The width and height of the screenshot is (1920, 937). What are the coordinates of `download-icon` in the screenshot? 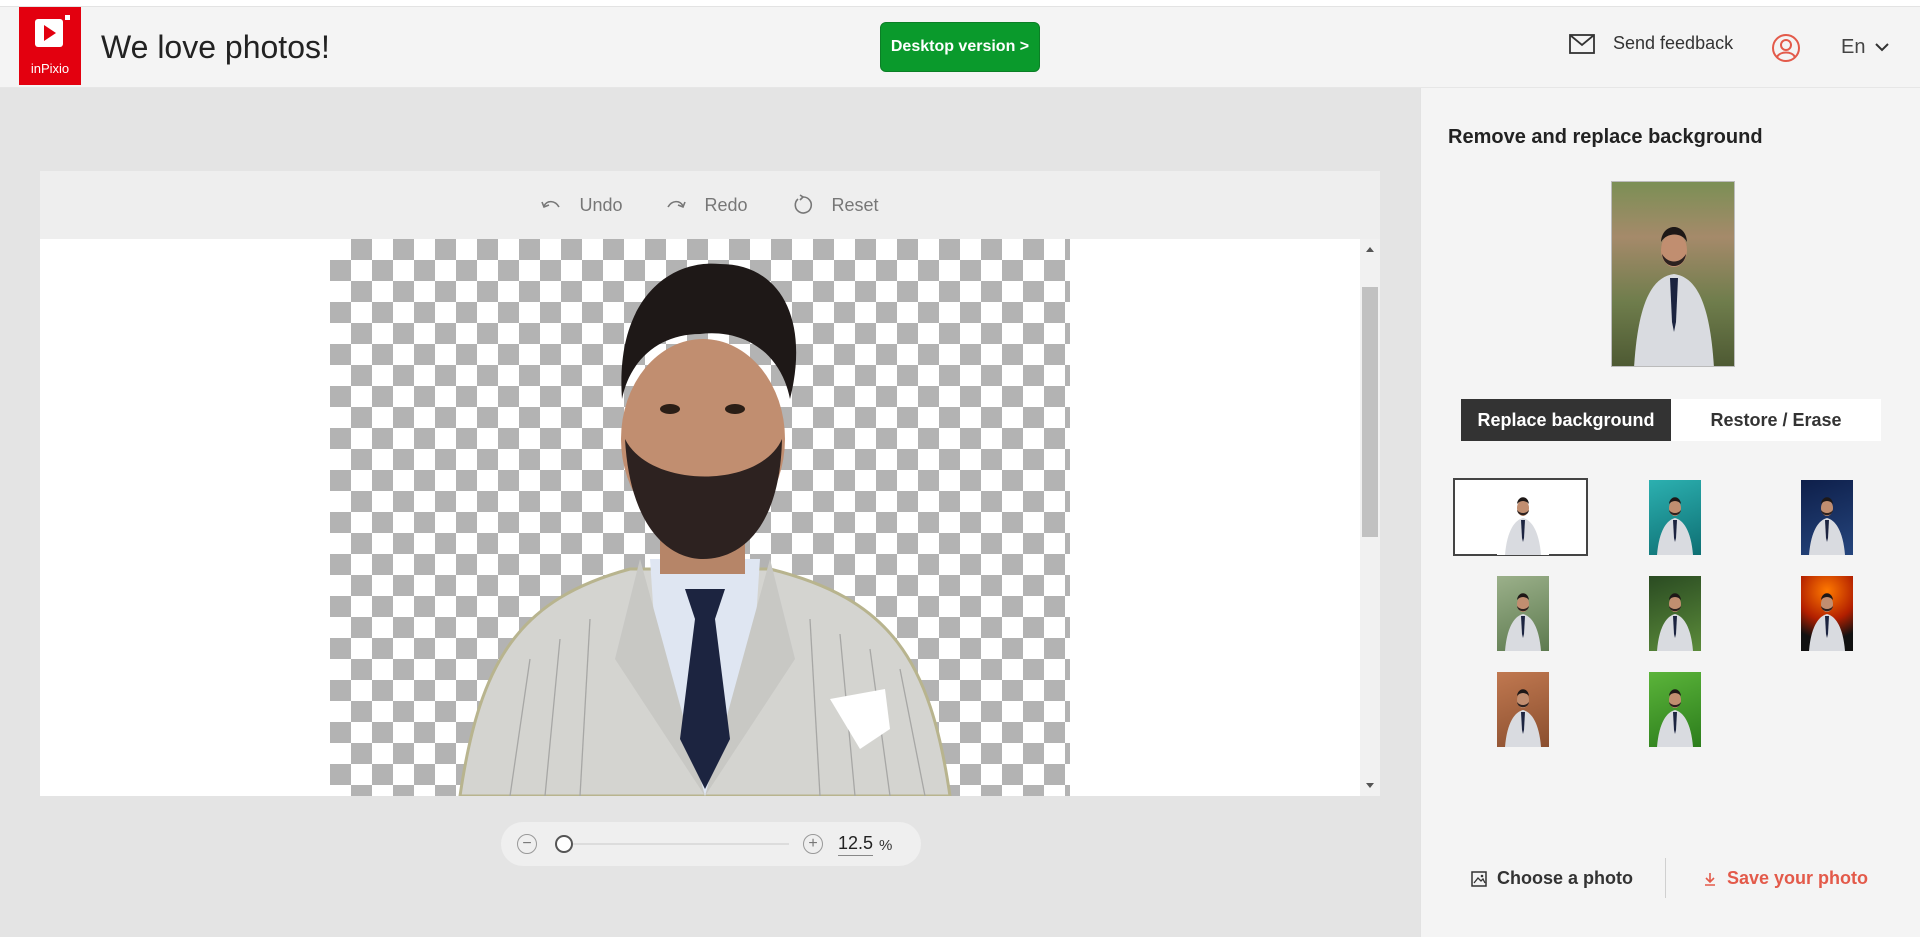 It's located at (1710, 879).